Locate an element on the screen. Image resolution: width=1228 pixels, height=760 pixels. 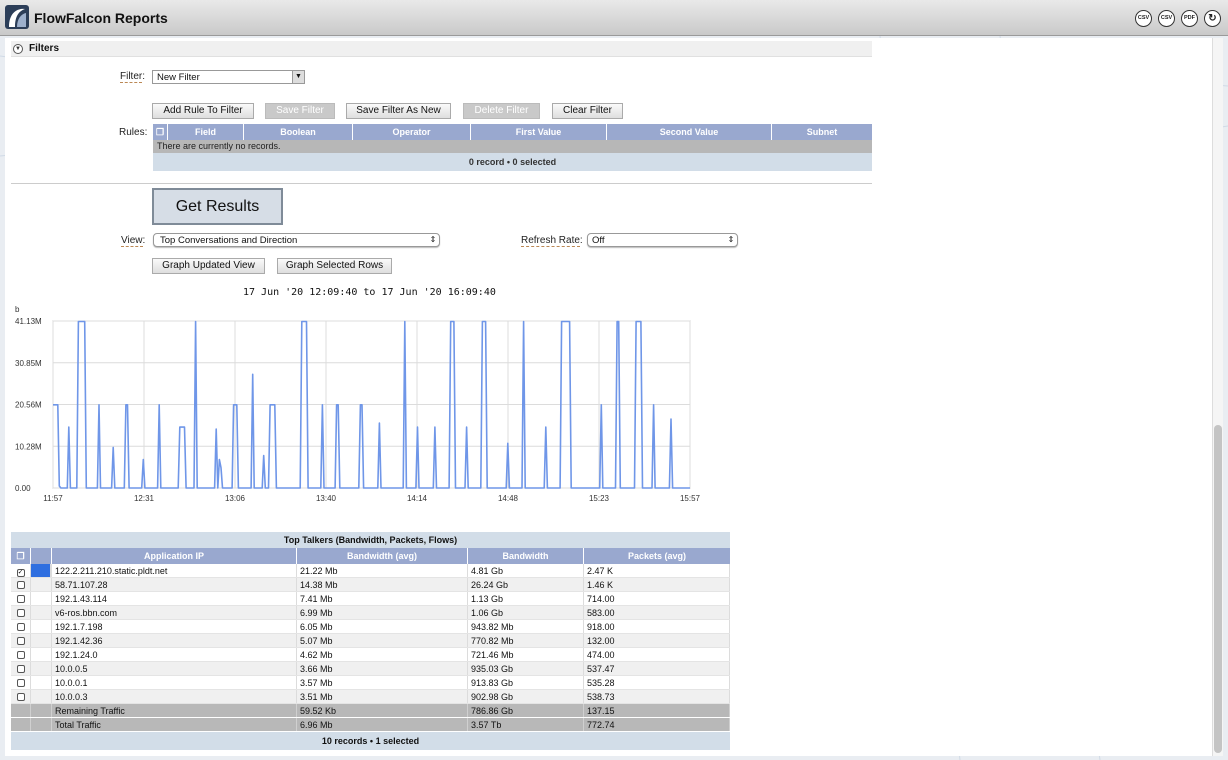
pdf-icon: PDF is located at coordinates (1189, 18).